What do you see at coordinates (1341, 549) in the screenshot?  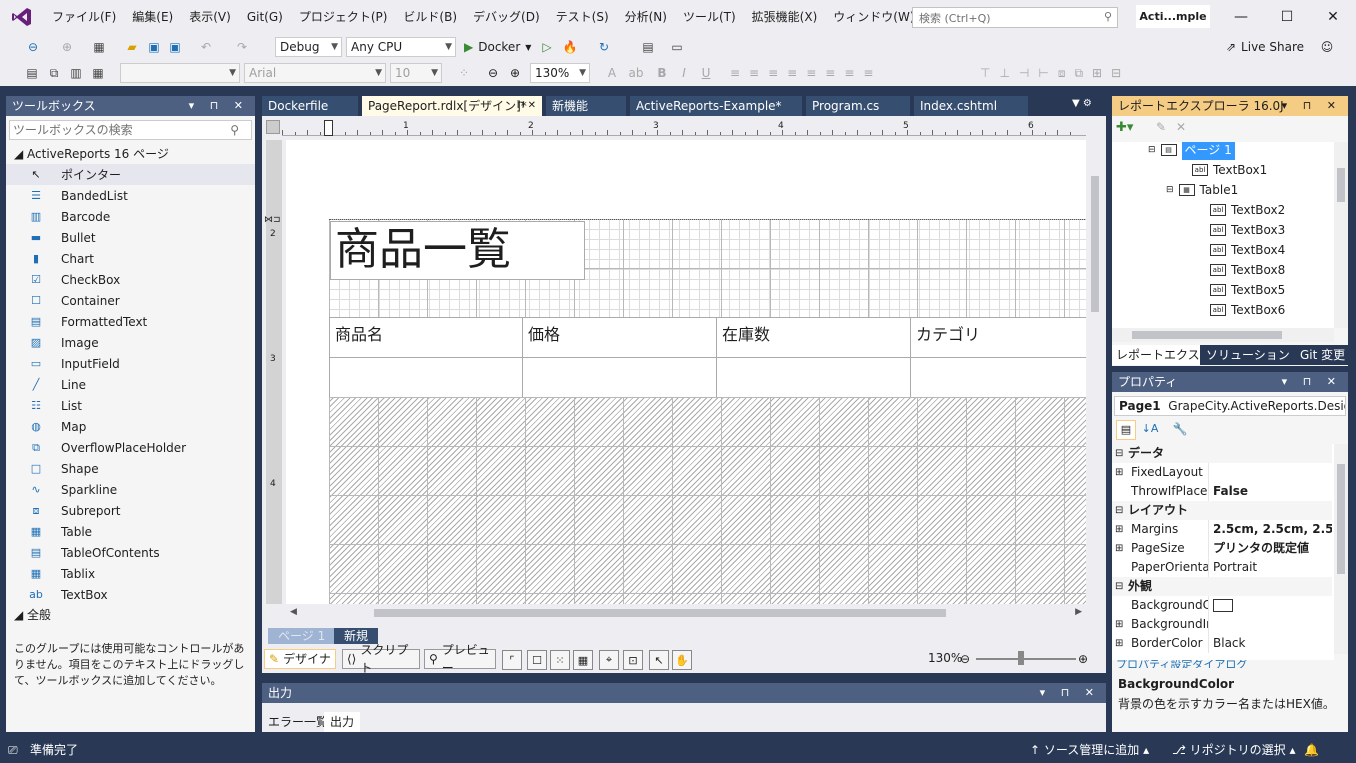 I see `props-vscroll` at bounding box center [1341, 549].